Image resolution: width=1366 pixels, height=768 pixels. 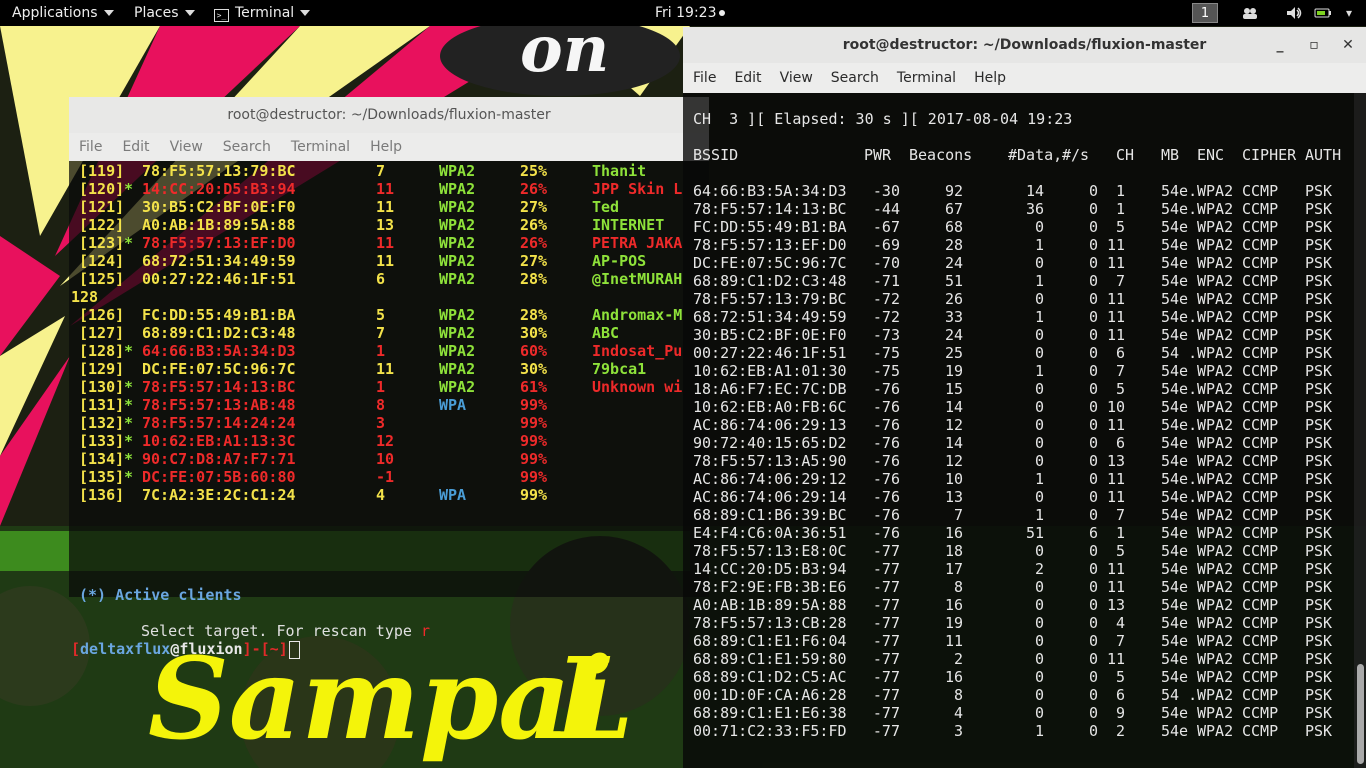 What do you see at coordinates (1360, 430) in the screenshot?
I see `scrollbar` at bounding box center [1360, 430].